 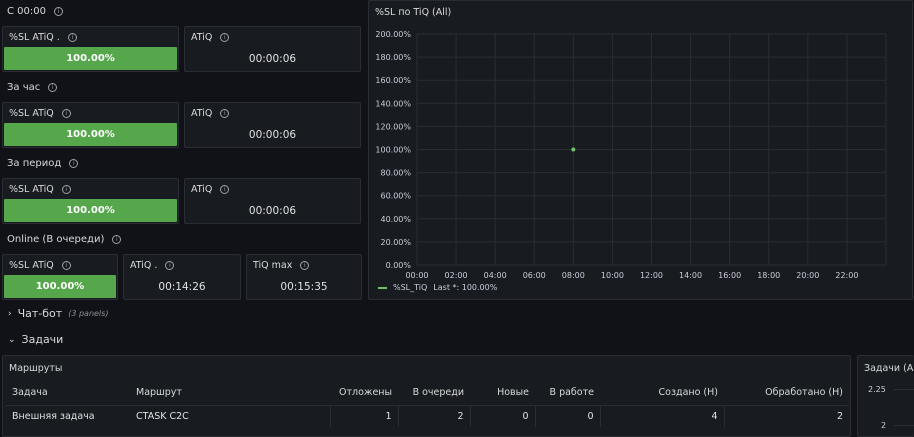 I want to click on x-tick-label: 20:00, so click(x=807, y=275).